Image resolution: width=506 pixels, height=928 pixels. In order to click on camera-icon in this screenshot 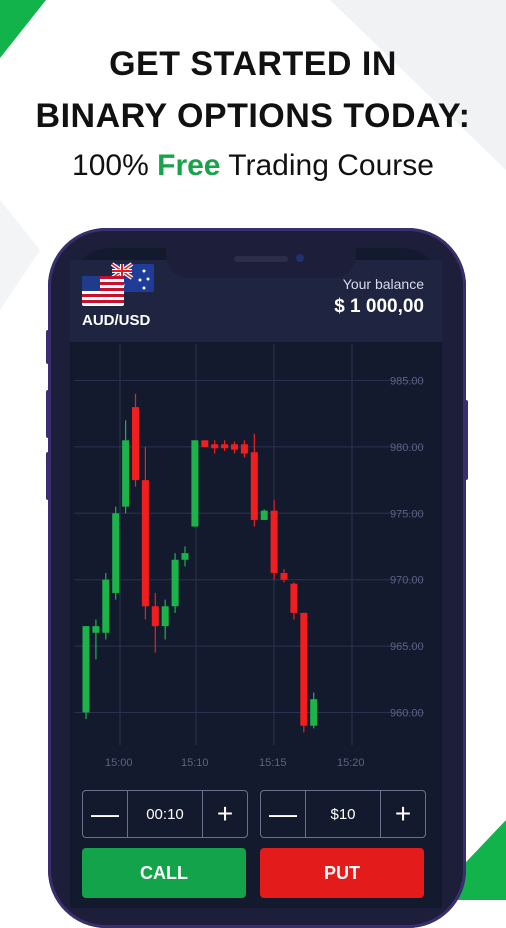, I will do `click(300, 258)`.